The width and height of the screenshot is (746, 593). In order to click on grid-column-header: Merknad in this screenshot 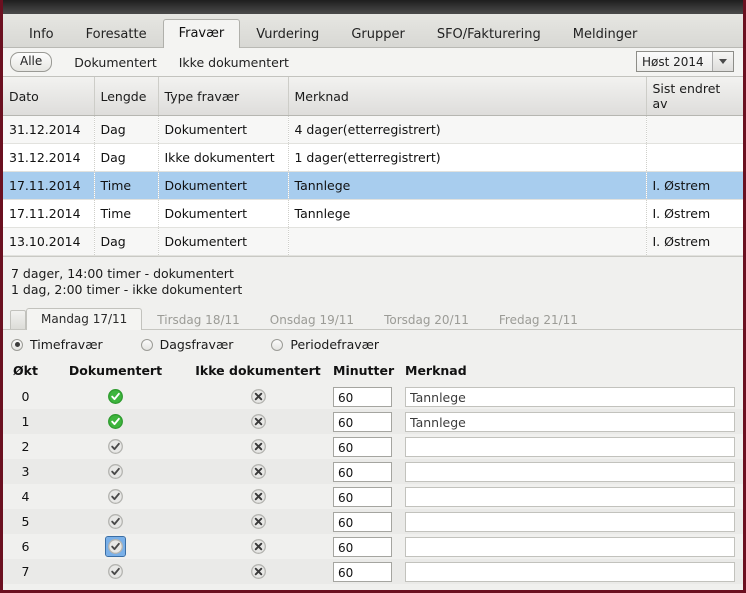, I will do `click(467, 96)`.